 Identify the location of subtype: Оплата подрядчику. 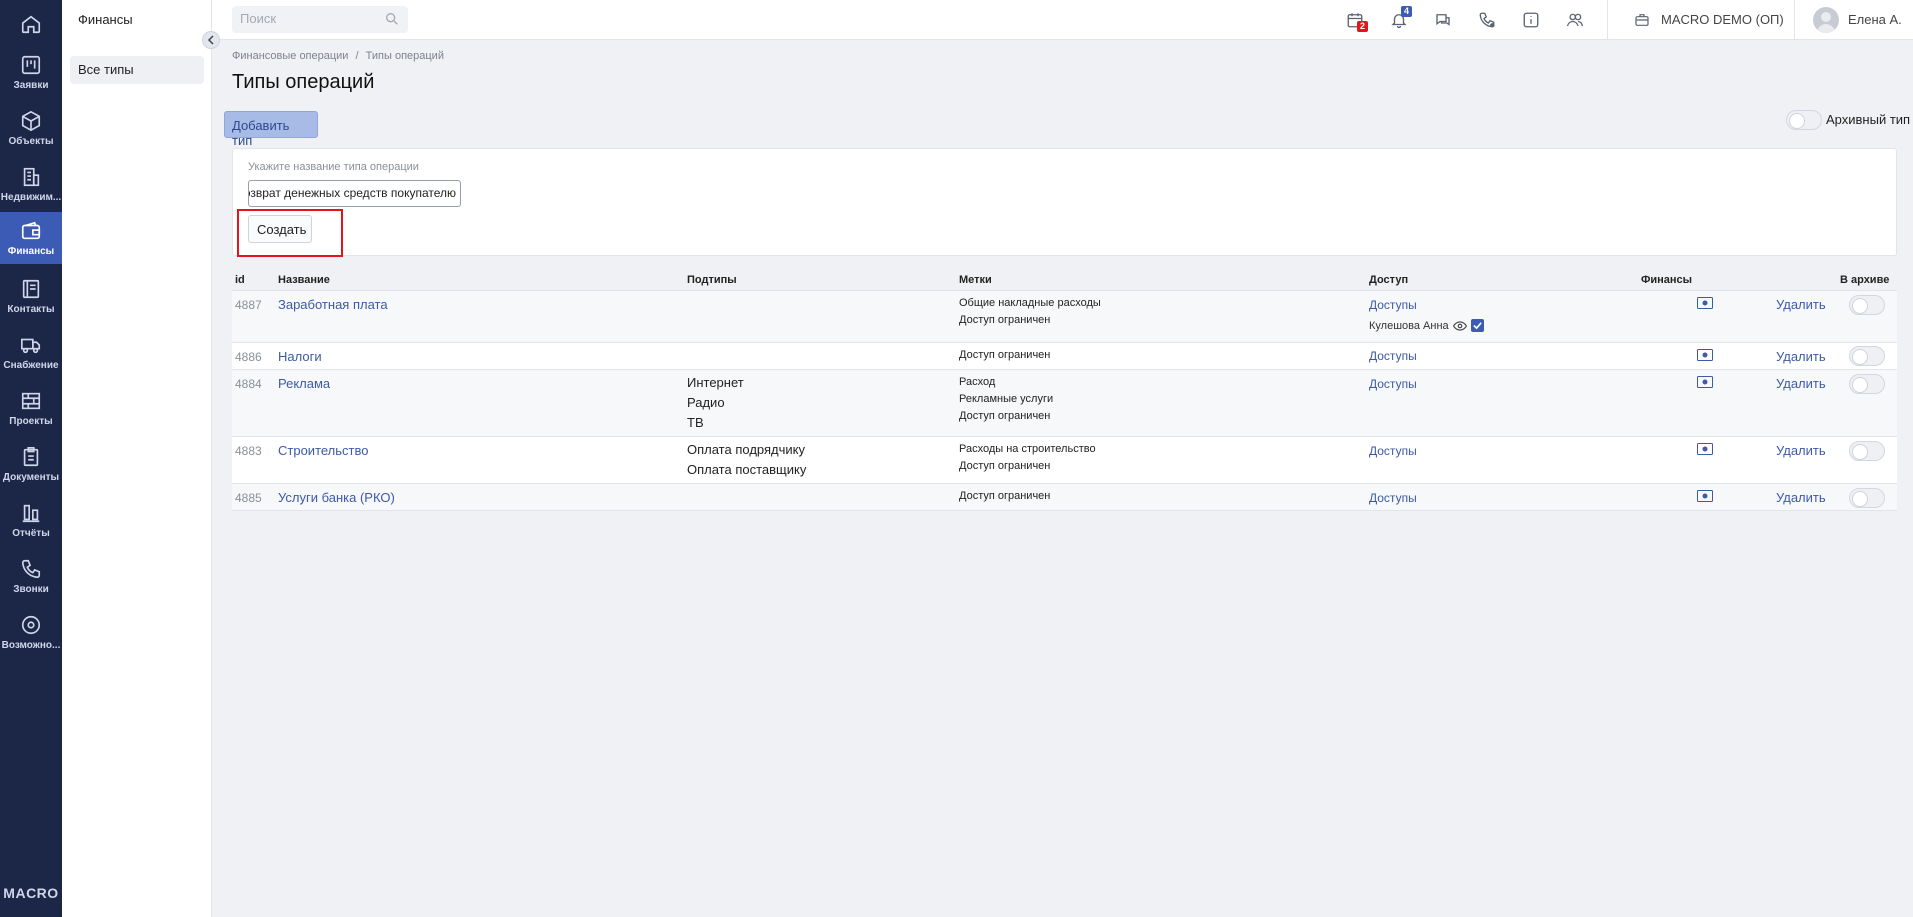
(746, 449).